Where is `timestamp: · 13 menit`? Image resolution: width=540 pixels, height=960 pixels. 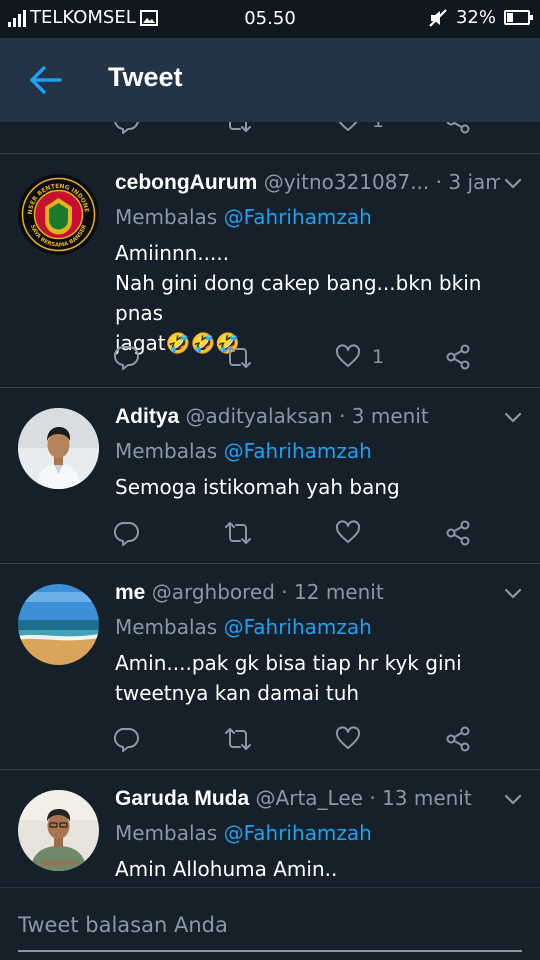
timestamp: · 13 menit is located at coordinates (420, 798).